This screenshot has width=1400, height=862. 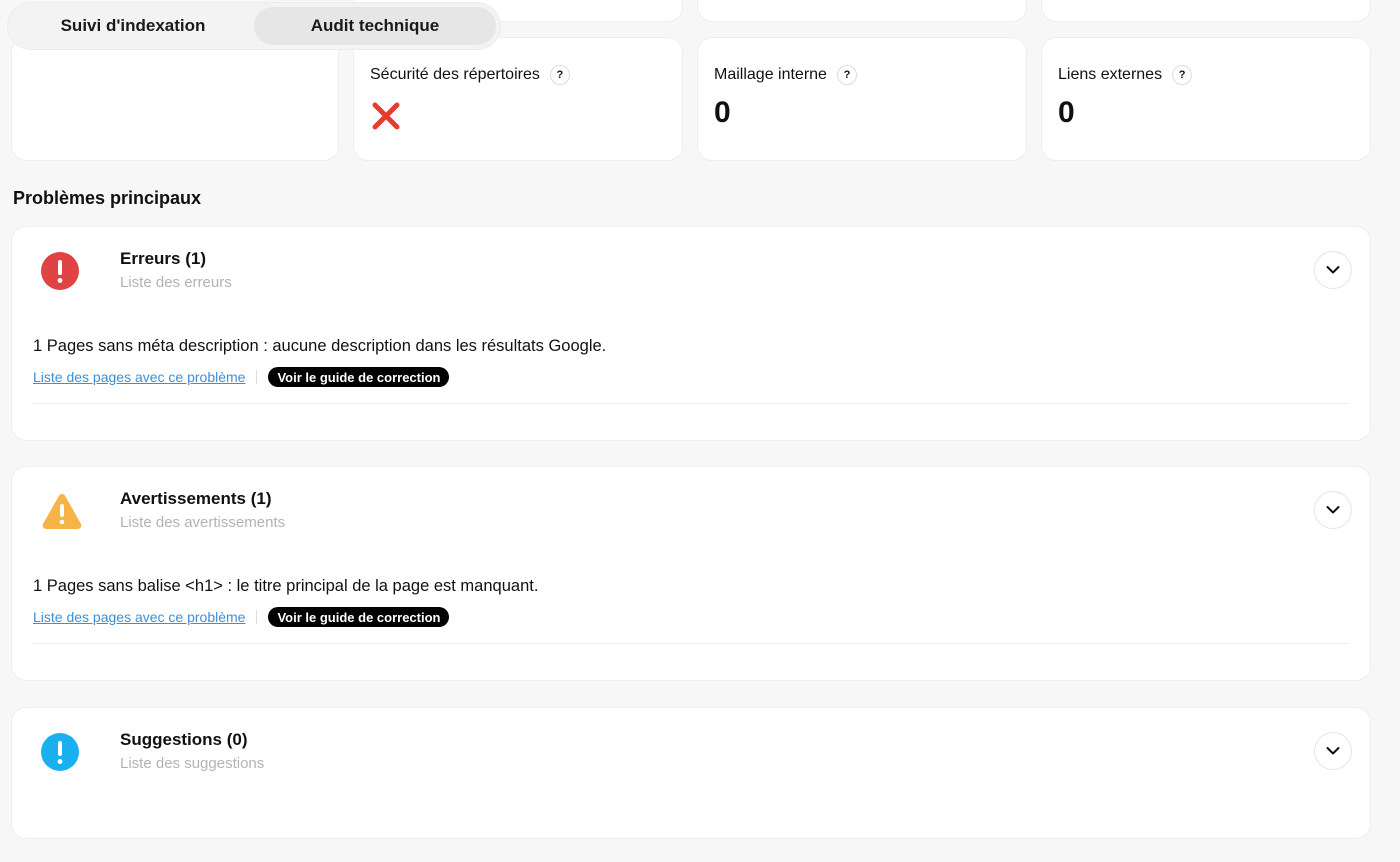 I want to click on stat-title-external-links: Liens externes ?, so click(x=1125, y=75).